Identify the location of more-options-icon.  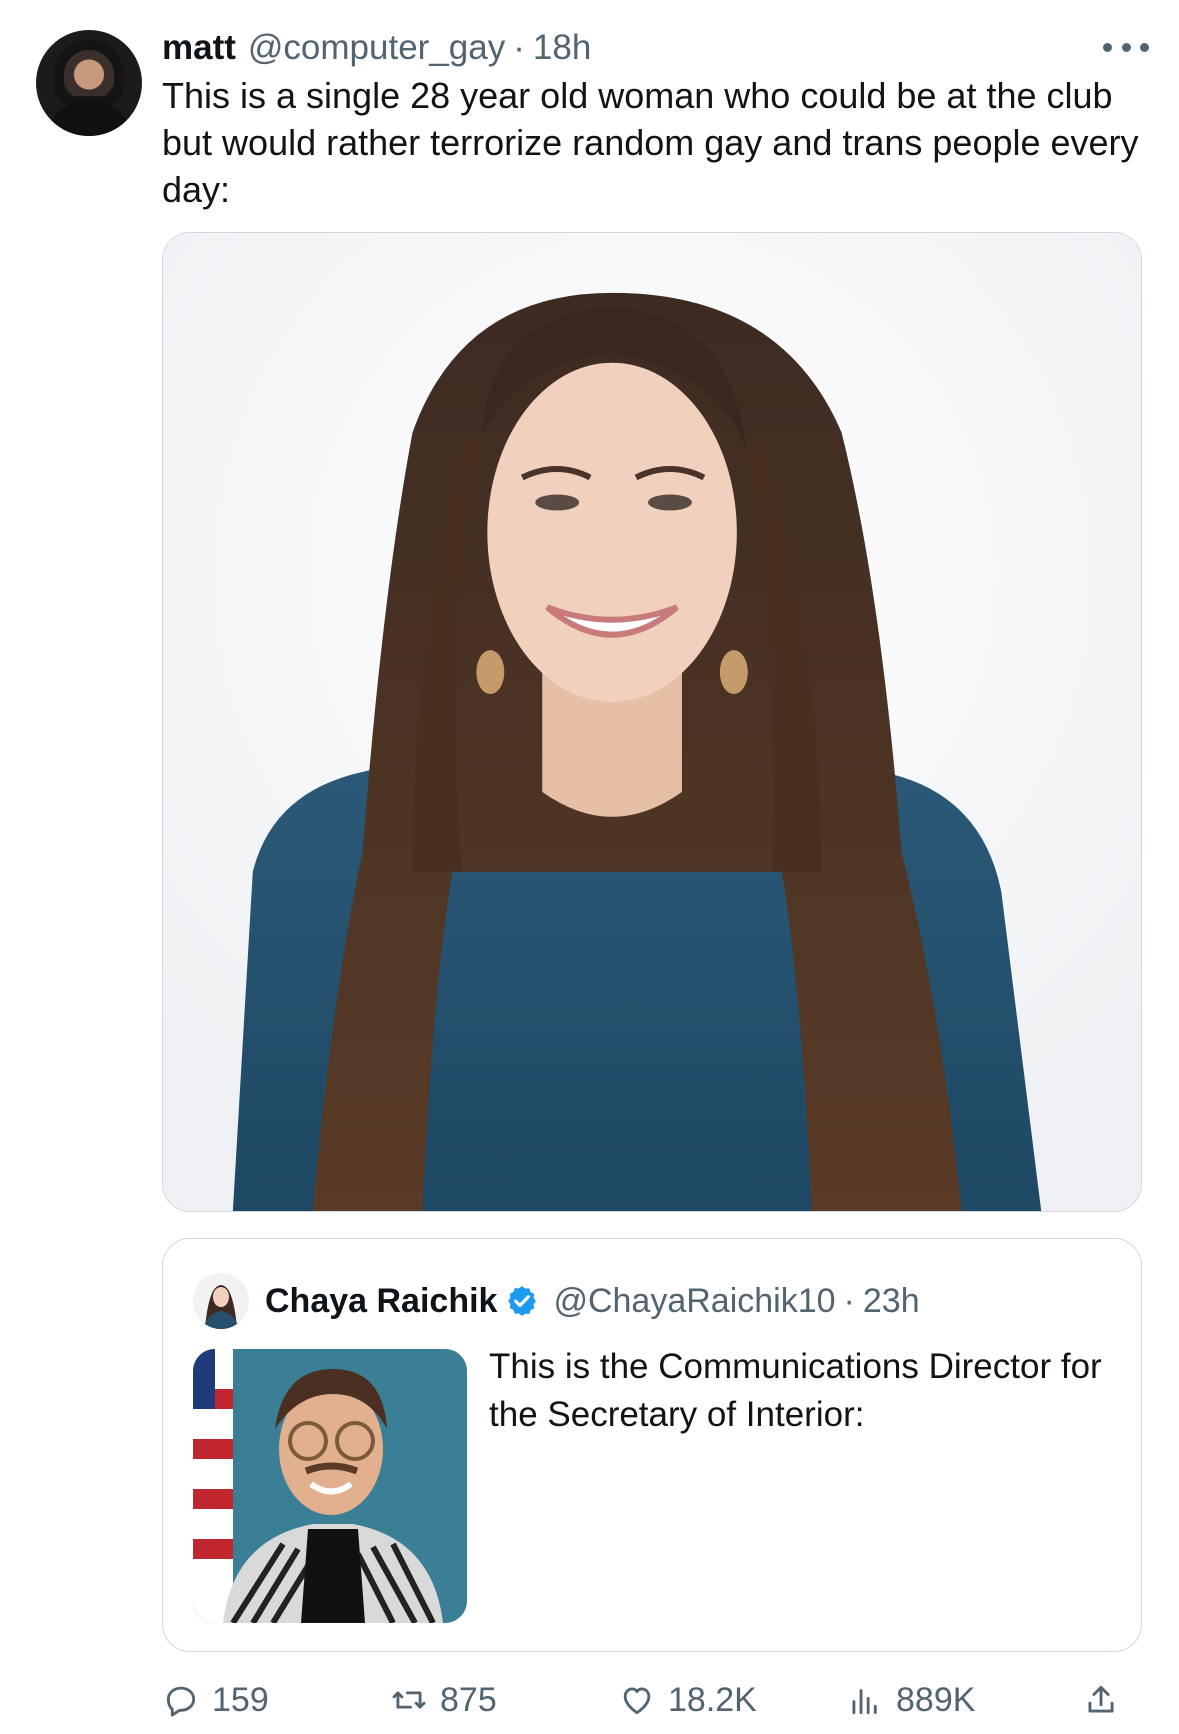
(1126, 47).